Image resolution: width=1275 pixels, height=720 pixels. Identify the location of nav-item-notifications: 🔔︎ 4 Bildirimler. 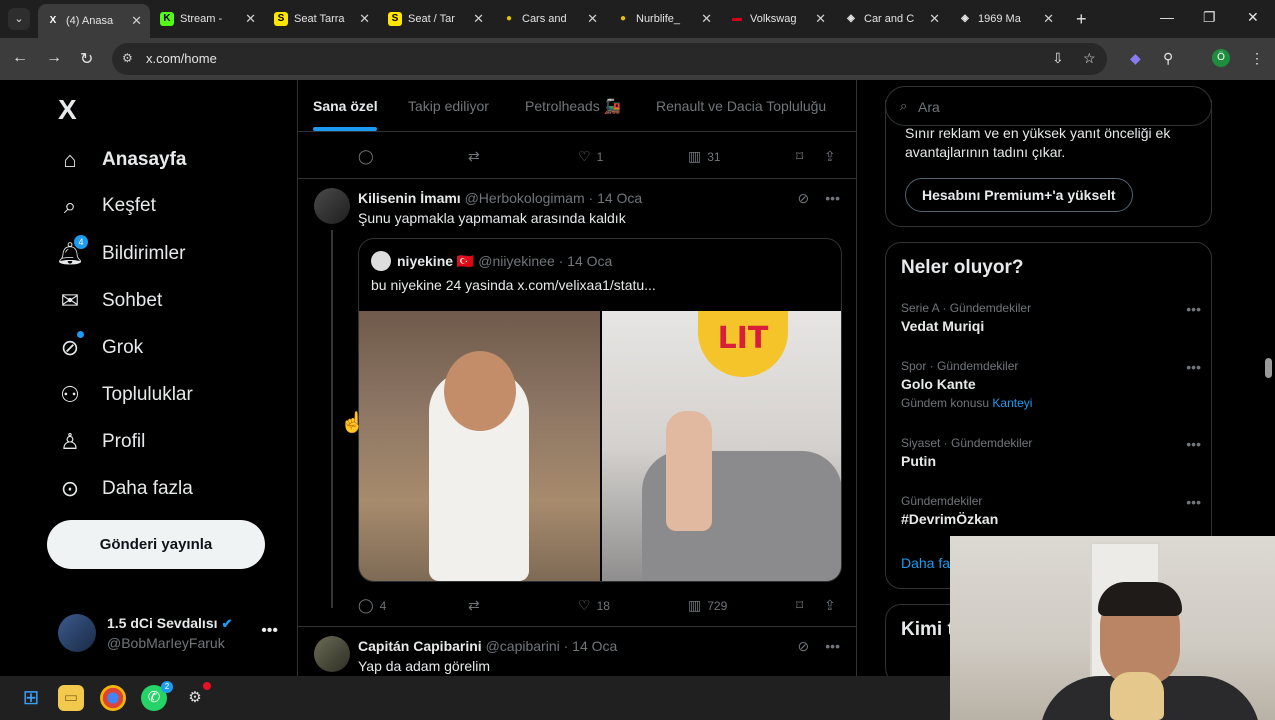
(120, 254).